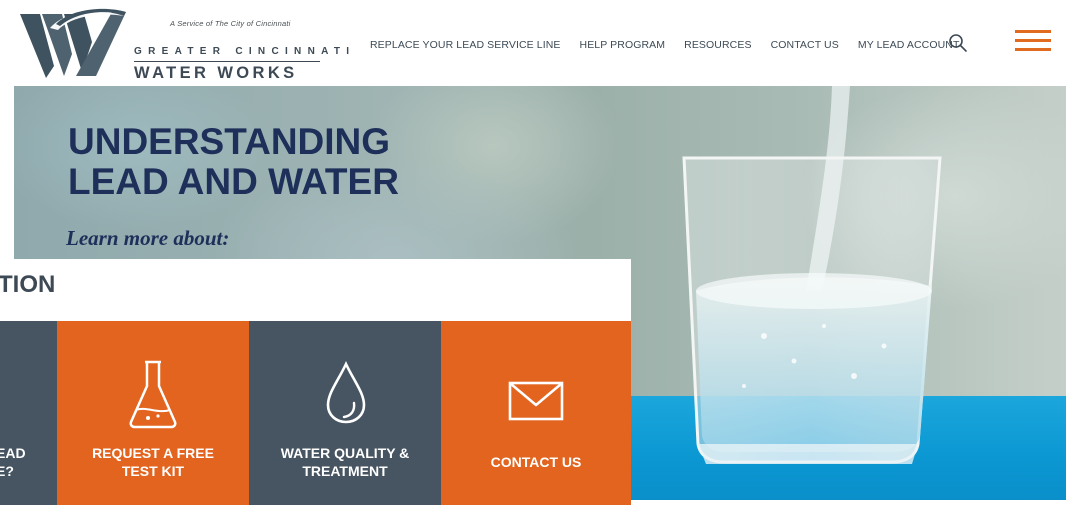  I want to click on flask-icon, so click(153, 394).